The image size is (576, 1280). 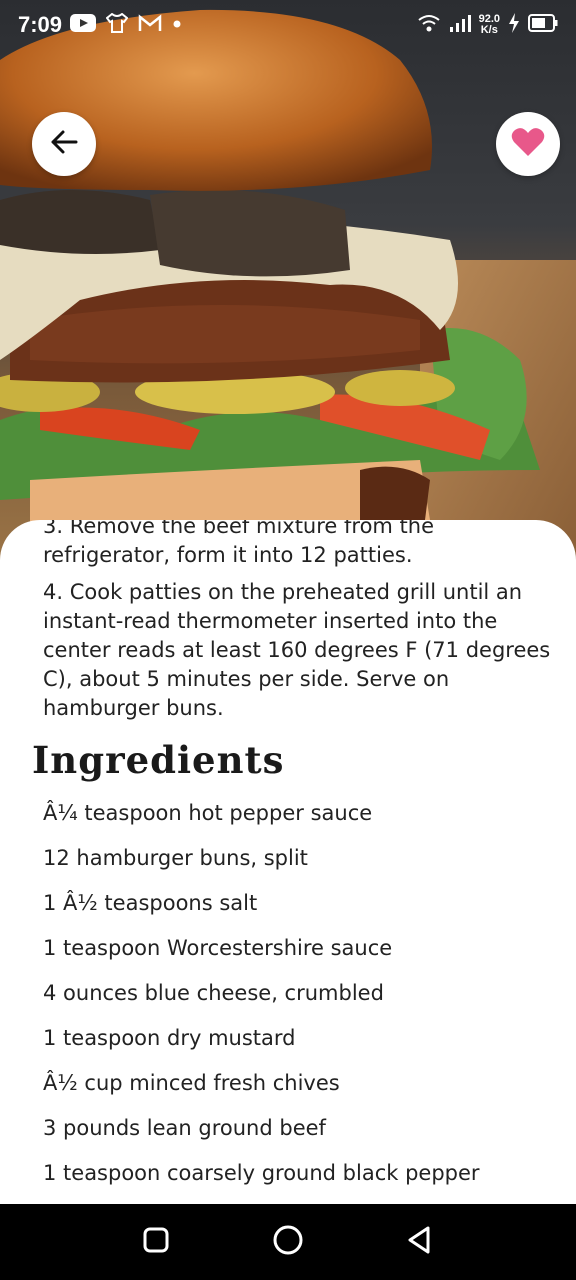 I want to click on recents-square-icon, so click(x=156, y=1242).